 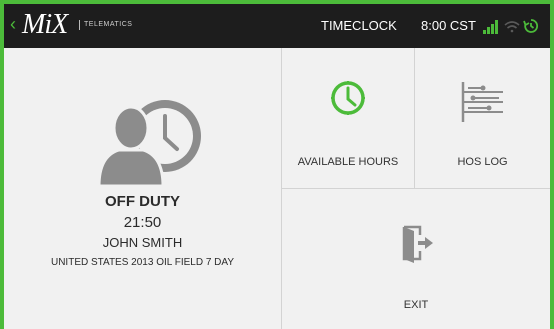 What do you see at coordinates (142, 222) in the screenshot?
I see `duty-time: 21:50` at bounding box center [142, 222].